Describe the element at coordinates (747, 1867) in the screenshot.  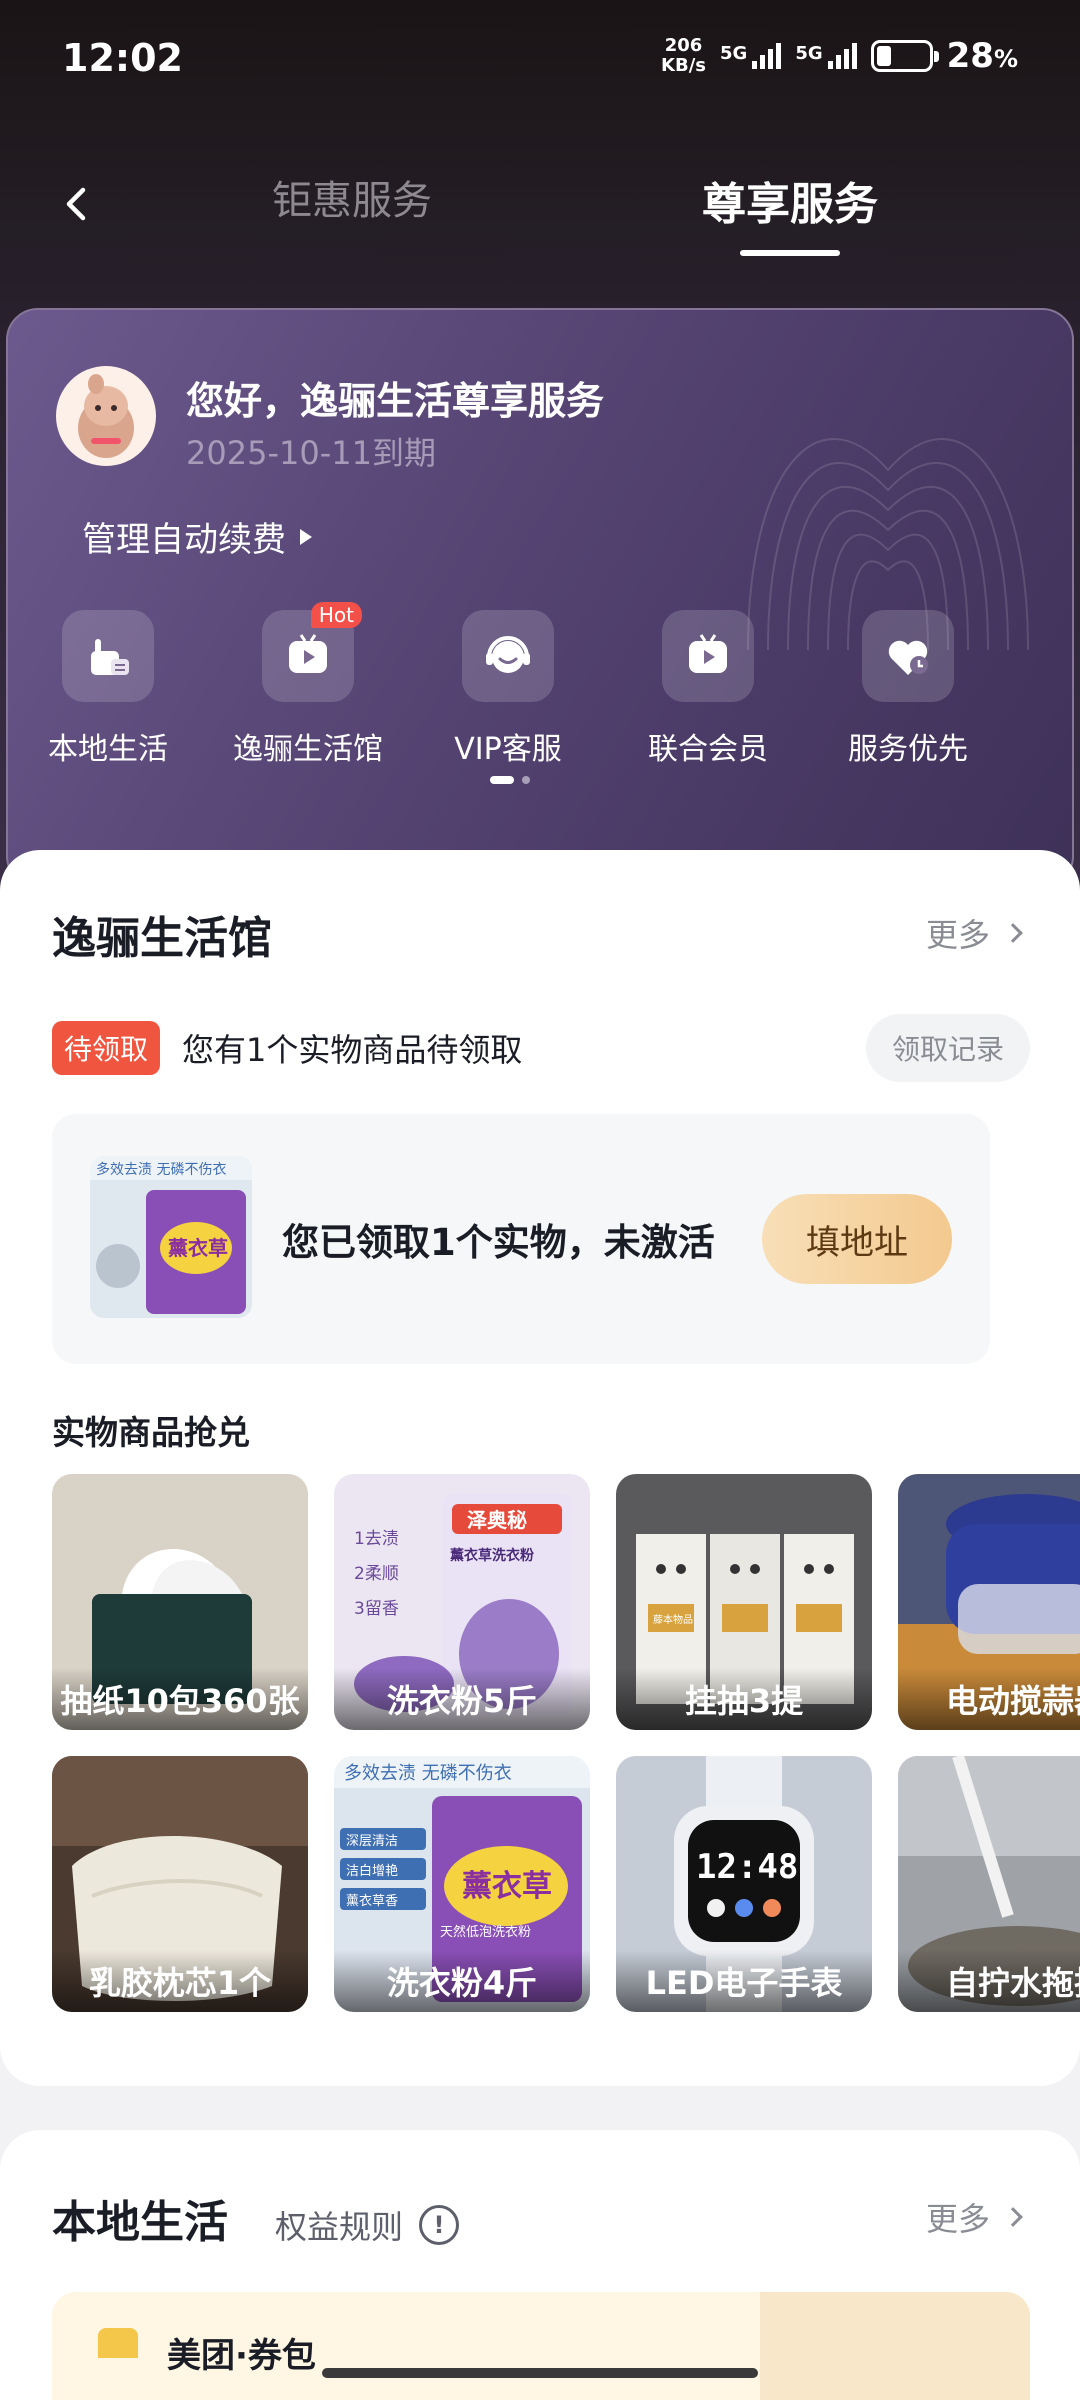
I see `svg-text: 12:48` at that location.